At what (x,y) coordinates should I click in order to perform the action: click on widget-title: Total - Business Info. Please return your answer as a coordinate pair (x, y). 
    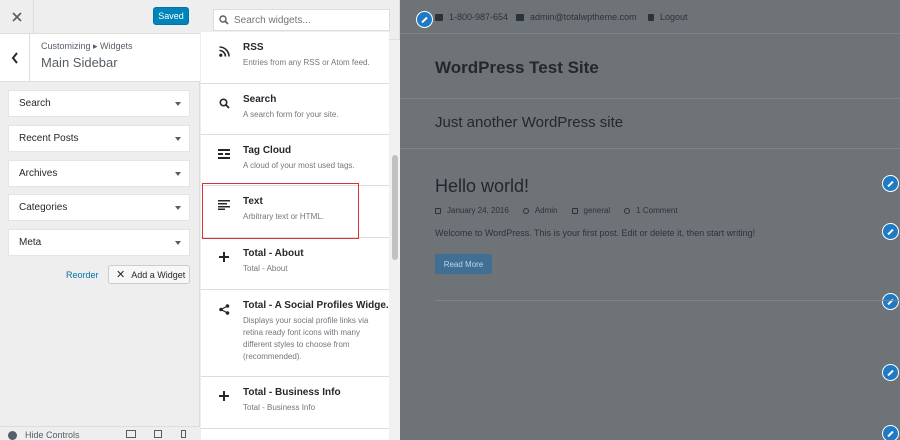
    Looking at the image, I should click on (292, 392).